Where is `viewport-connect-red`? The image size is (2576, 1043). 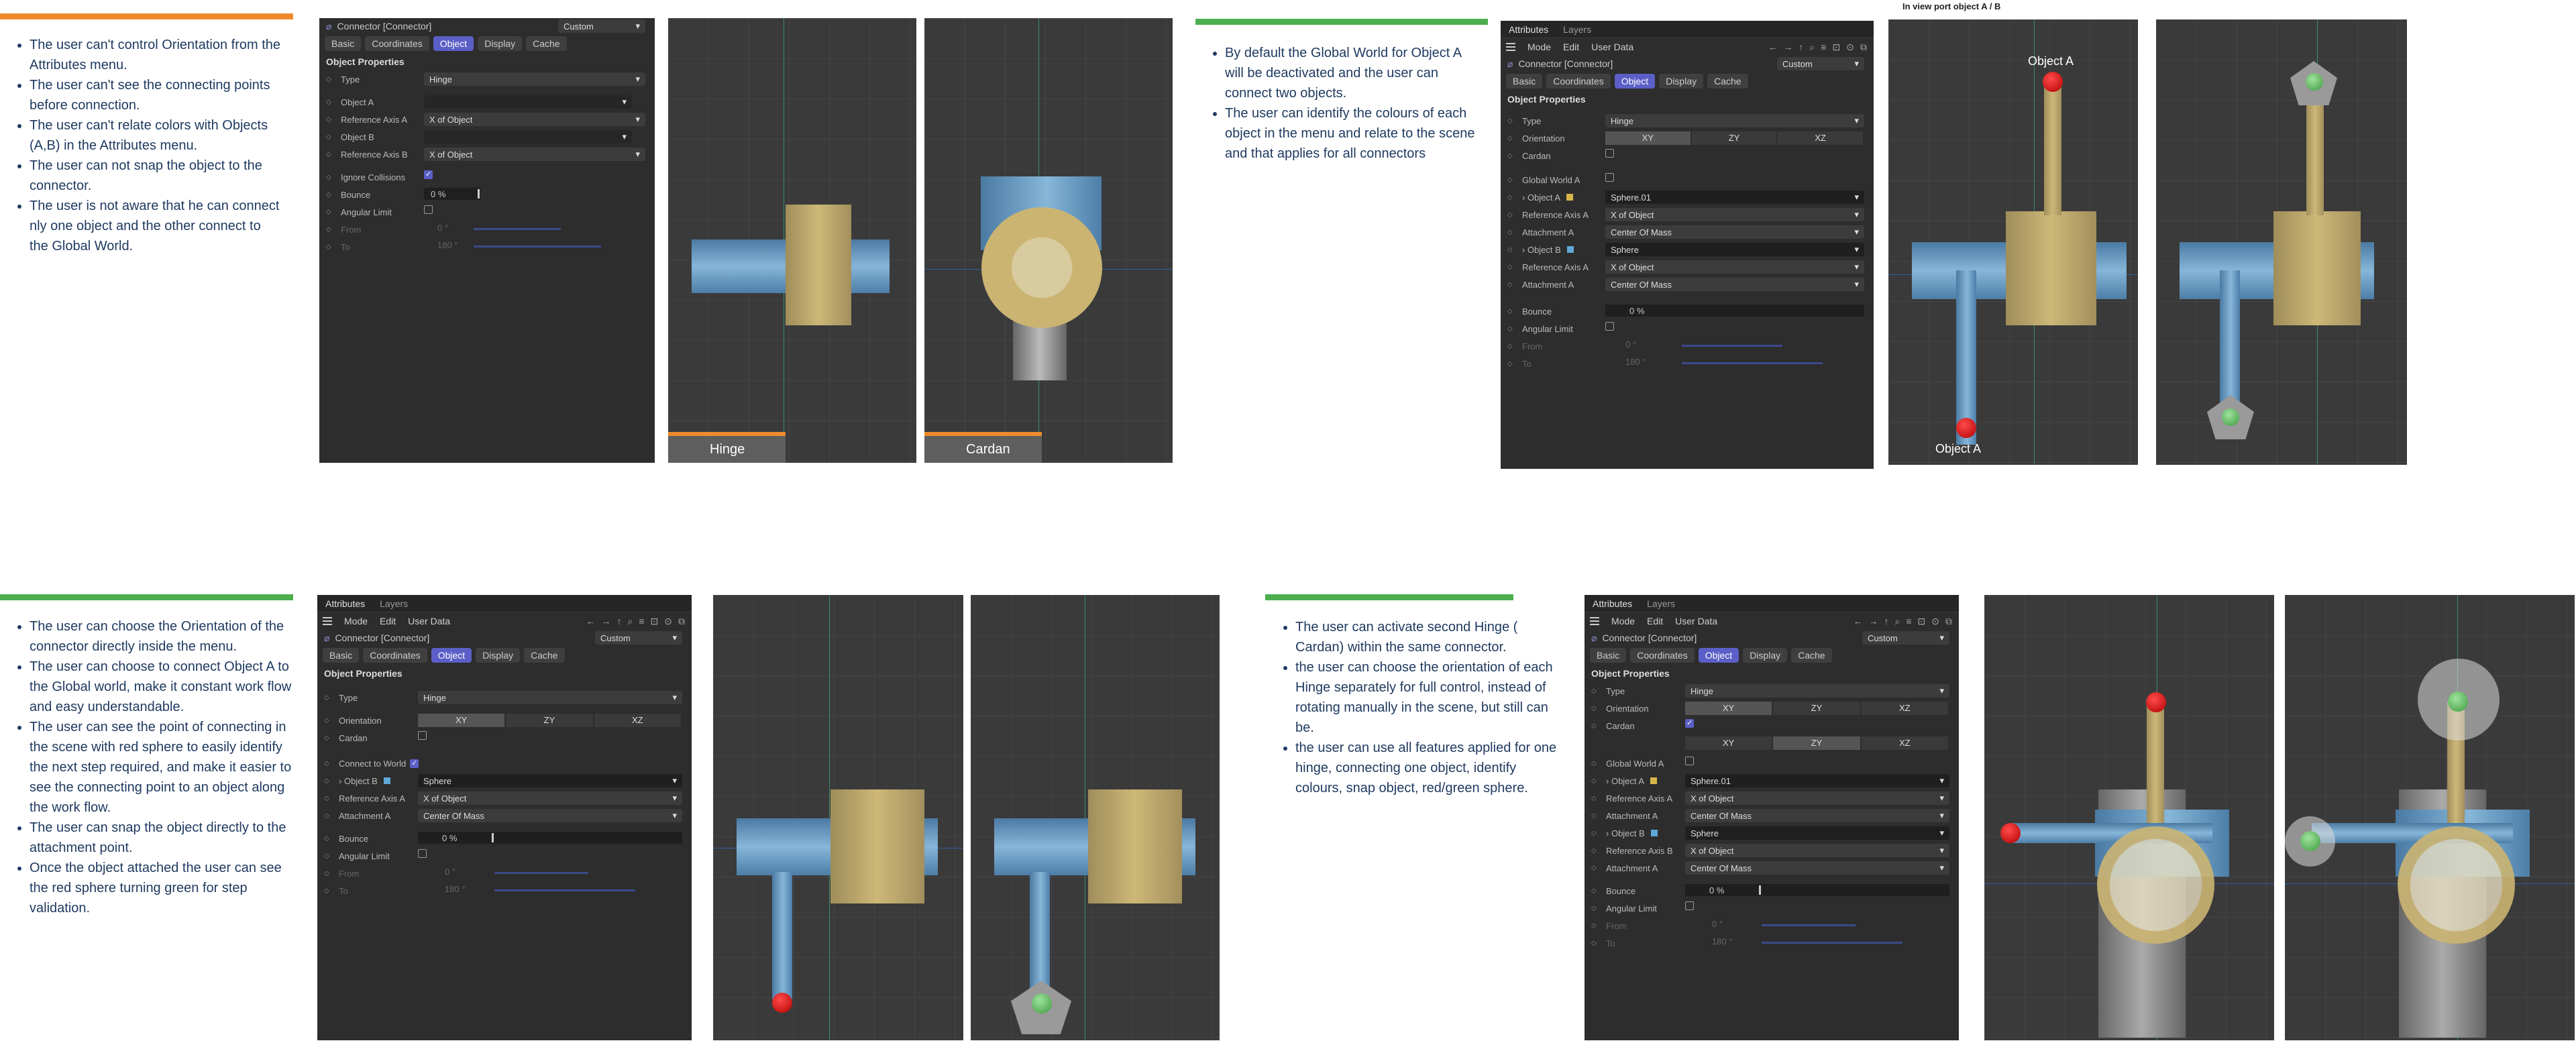 viewport-connect-red is located at coordinates (838, 818).